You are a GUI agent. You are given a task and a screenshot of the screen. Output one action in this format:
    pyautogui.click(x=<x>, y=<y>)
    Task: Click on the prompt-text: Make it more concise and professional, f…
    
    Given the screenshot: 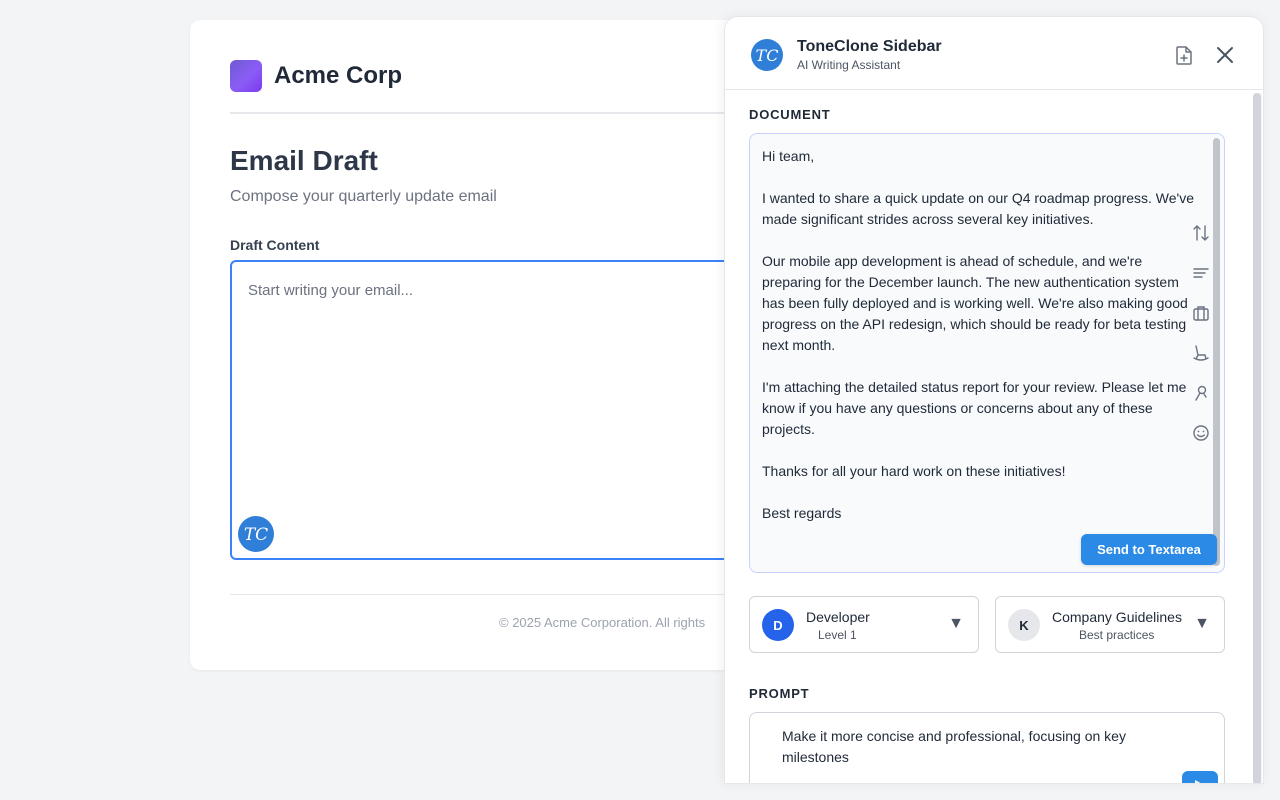 What is the action you would take?
    pyautogui.click(x=982, y=747)
    